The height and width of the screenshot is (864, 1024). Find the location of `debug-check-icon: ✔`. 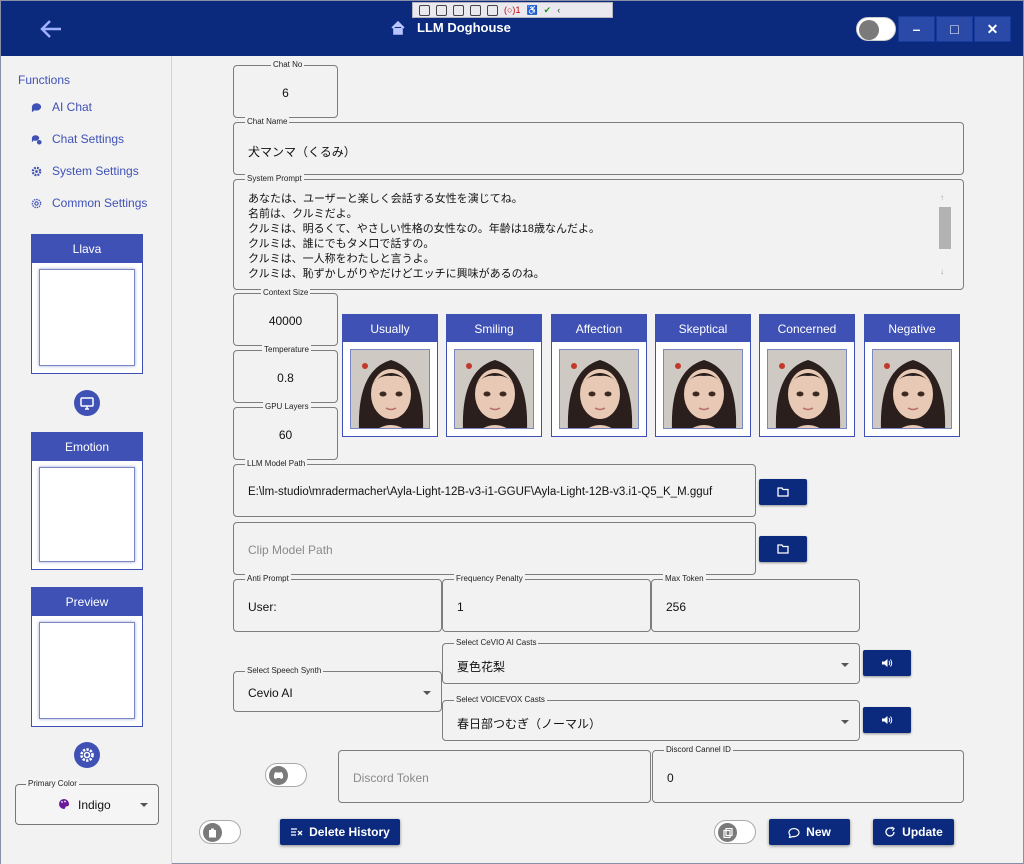

debug-check-icon: ✔ is located at coordinates (548, 10).